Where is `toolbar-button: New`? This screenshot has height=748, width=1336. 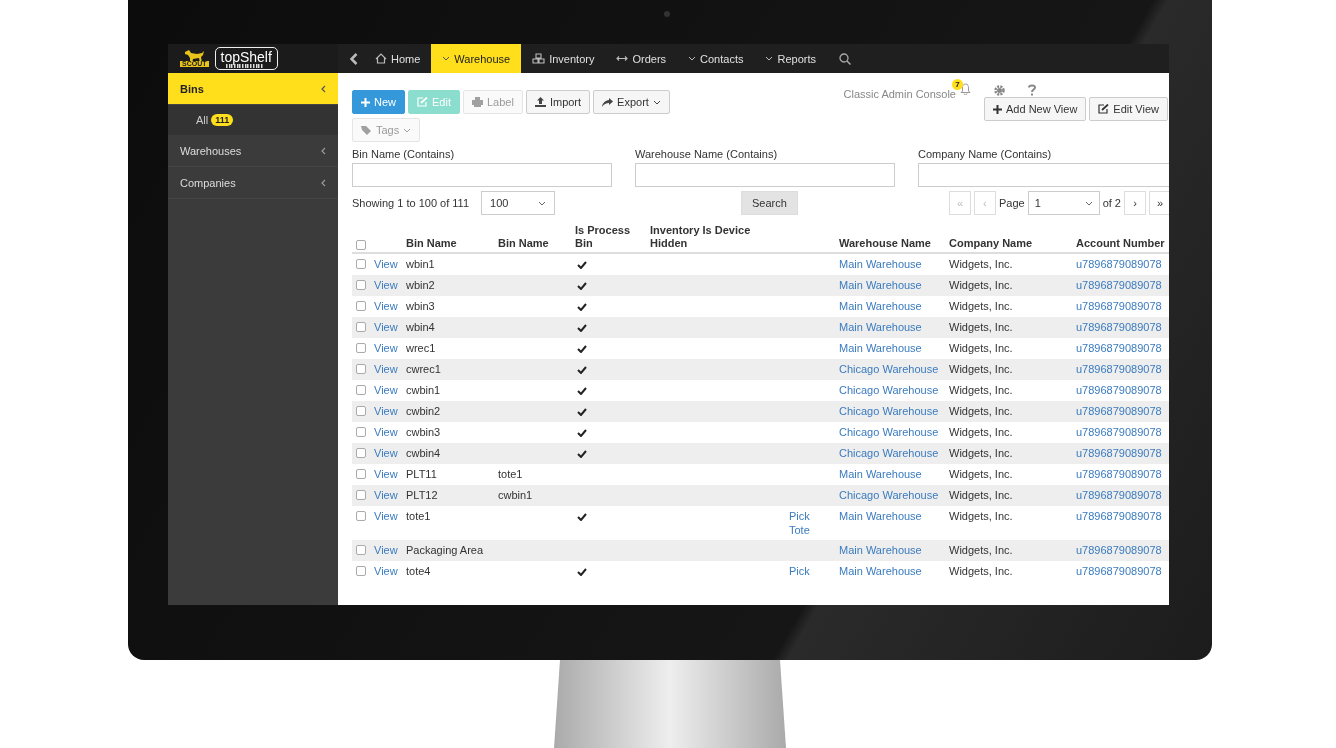
toolbar-button: New is located at coordinates (378, 102).